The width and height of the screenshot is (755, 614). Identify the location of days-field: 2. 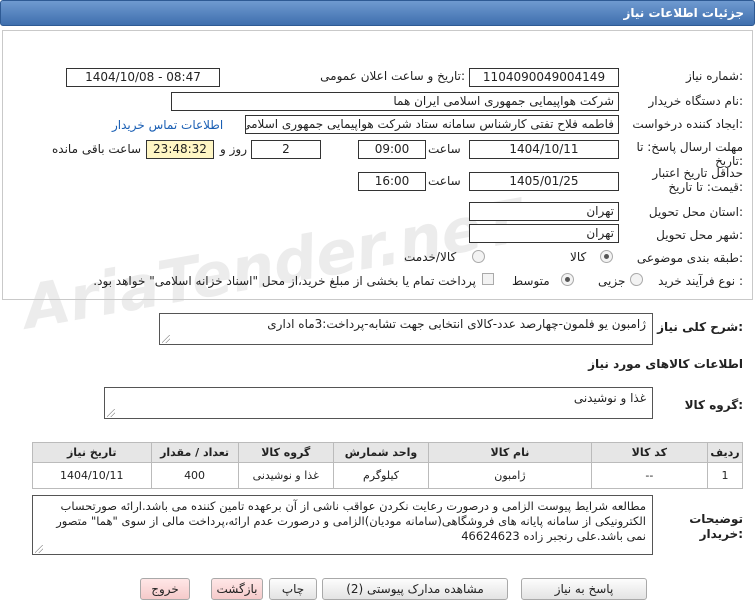
(286, 149).